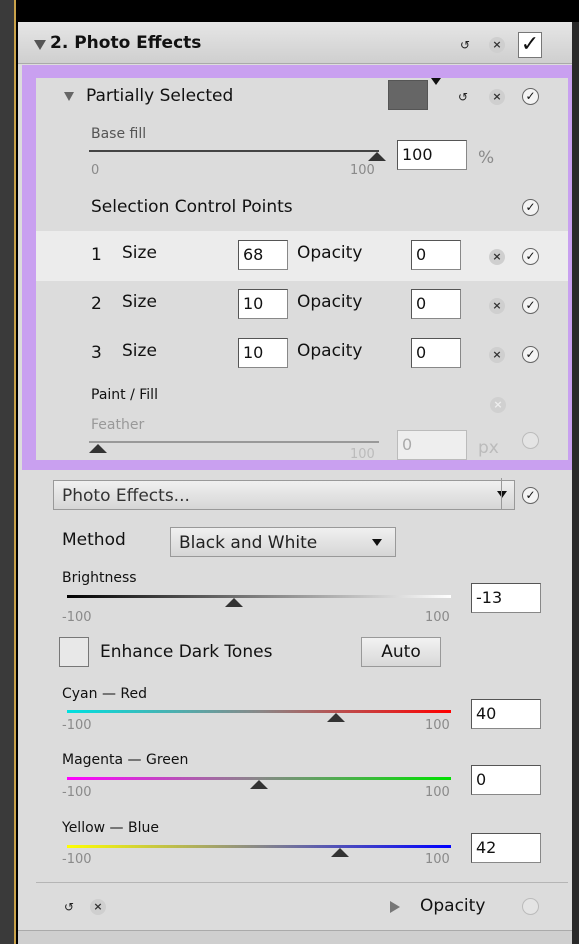 This screenshot has width=579, height=944. Describe the element at coordinates (192, 207) in the screenshot. I see `scp-title: Selection Control Points` at that location.